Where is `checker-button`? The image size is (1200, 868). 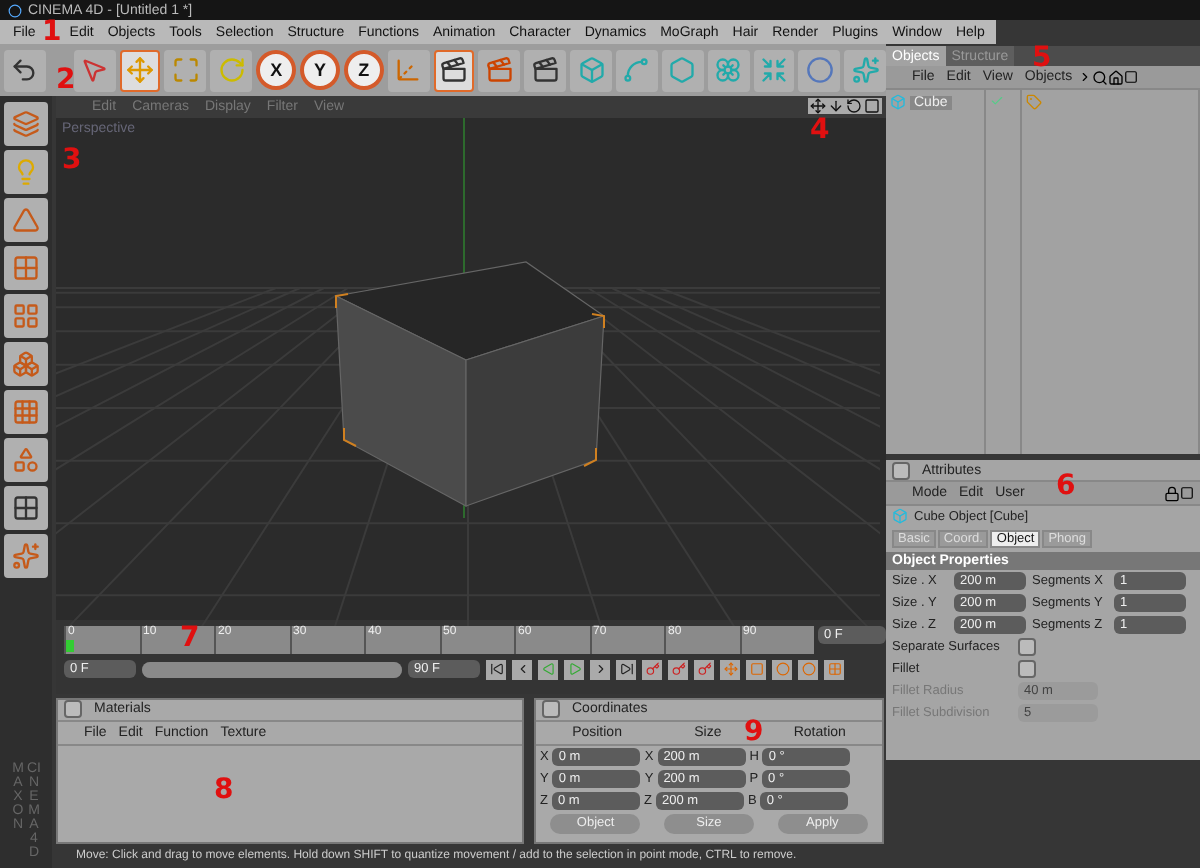 checker-button is located at coordinates (26, 508).